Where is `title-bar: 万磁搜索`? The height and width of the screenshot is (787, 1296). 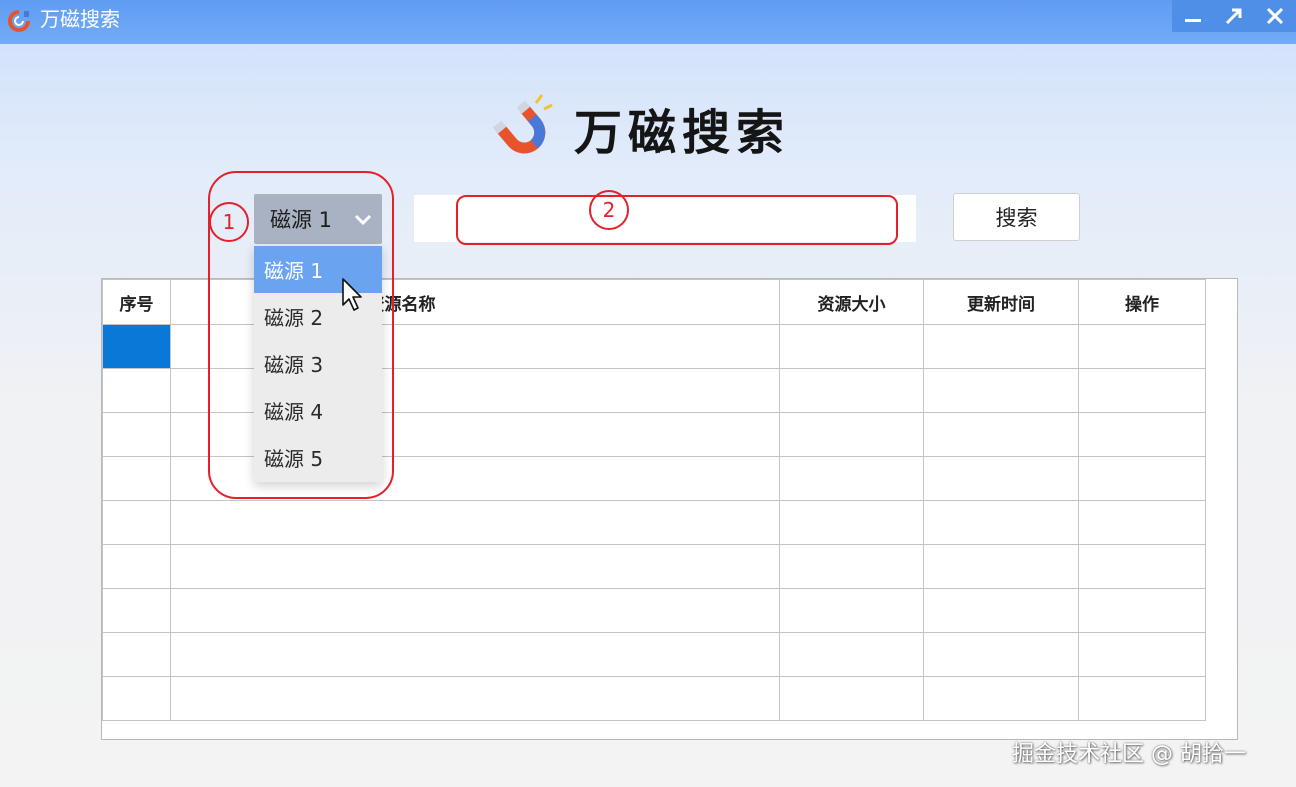
title-bar: 万磁搜索 is located at coordinates (648, 22).